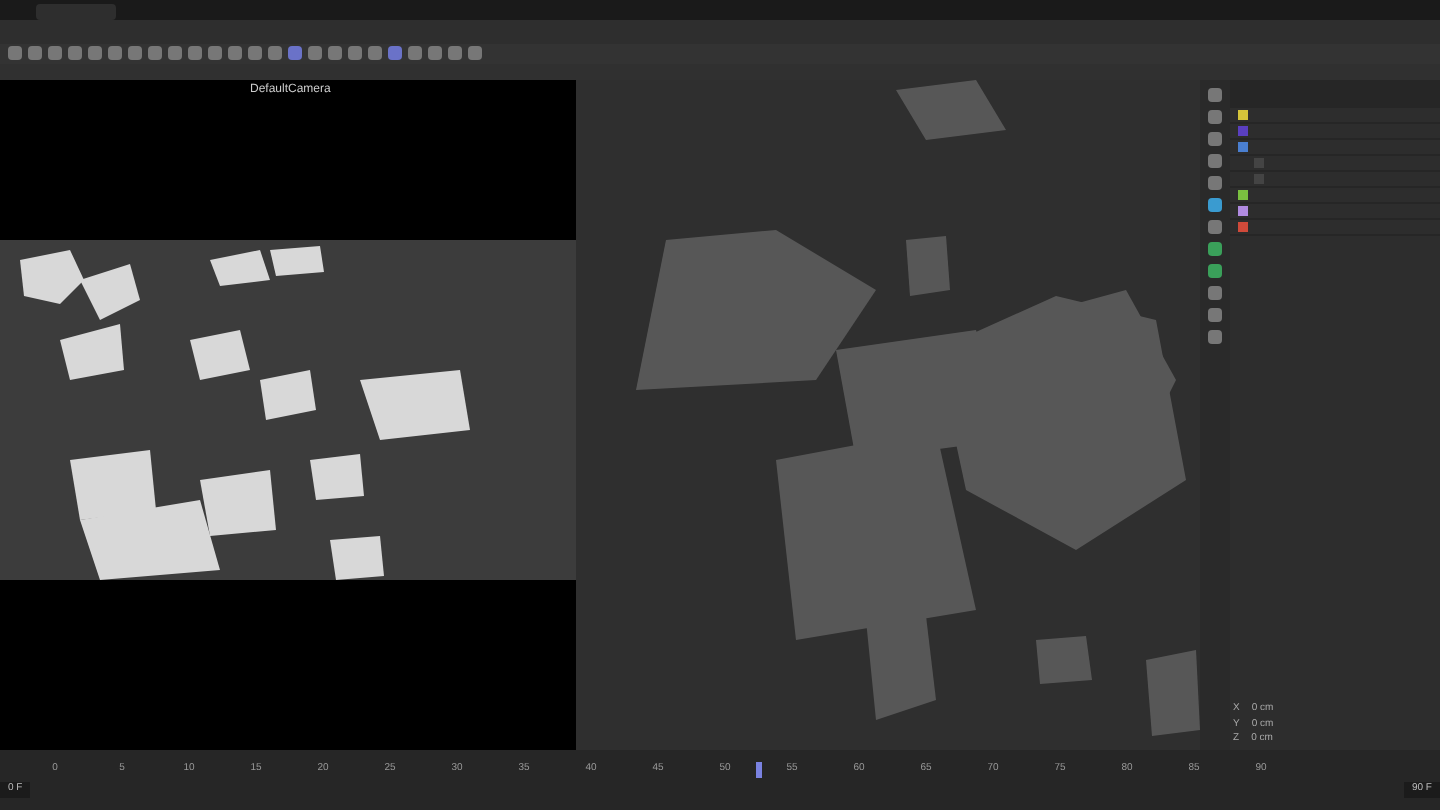 Image resolution: width=1440 pixels, height=810 pixels. What do you see at coordinates (759, 770) in the screenshot?
I see `playhead` at bounding box center [759, 770].